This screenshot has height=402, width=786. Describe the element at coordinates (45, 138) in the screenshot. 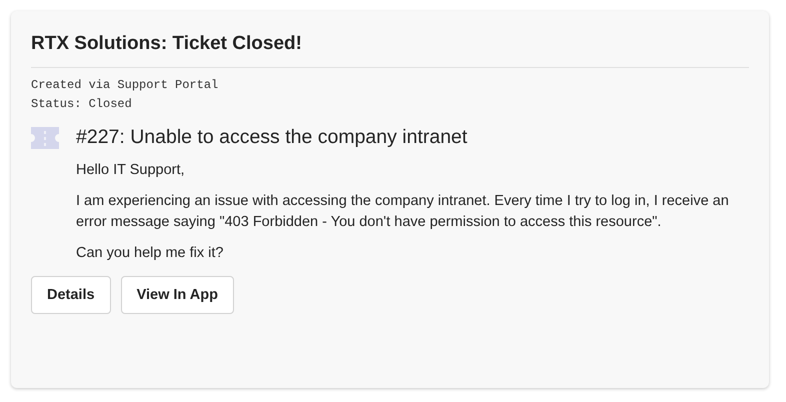

I see `ticket-icon` at that location.